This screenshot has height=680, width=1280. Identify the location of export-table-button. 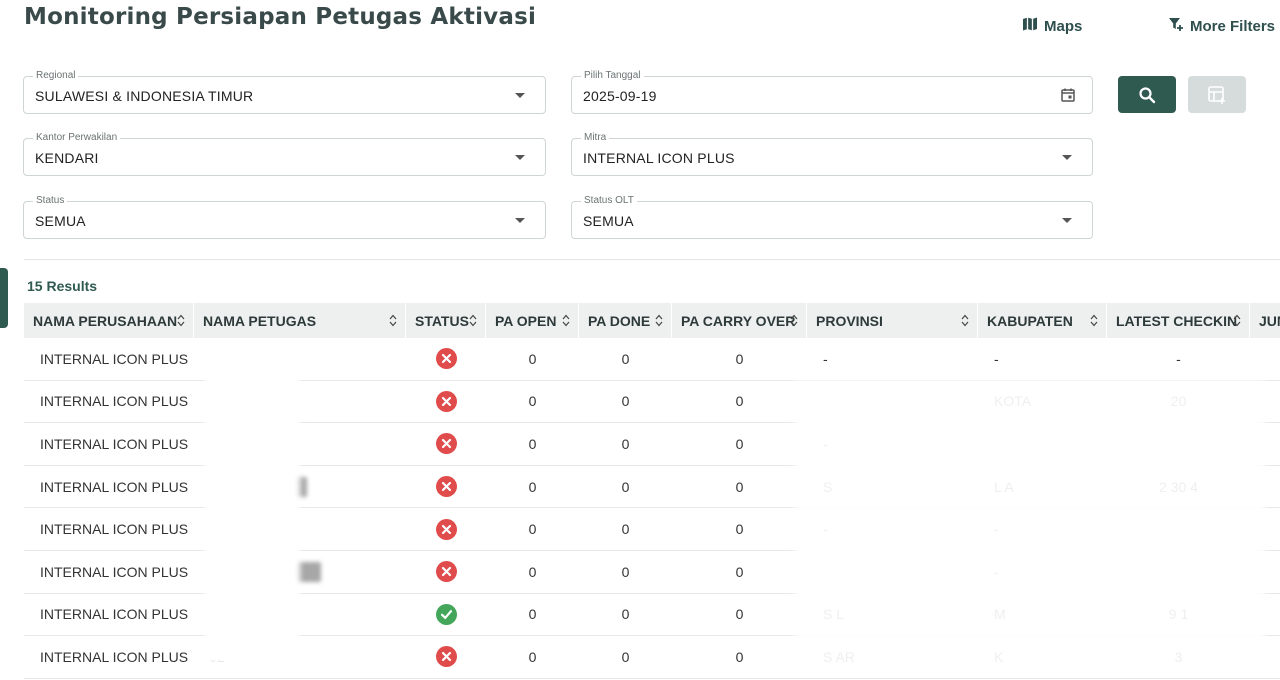
(1217, 94).